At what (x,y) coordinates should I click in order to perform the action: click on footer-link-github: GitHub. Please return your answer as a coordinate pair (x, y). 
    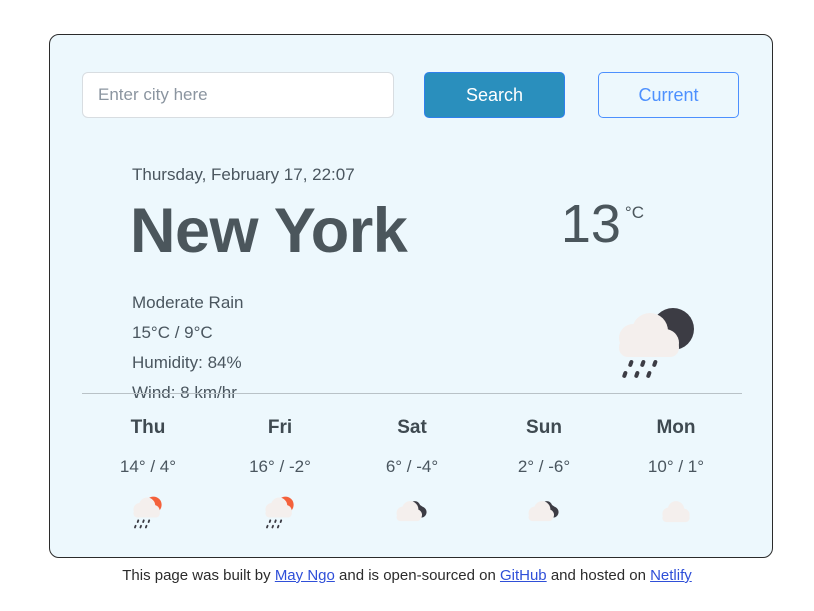
    Looking at the image, I should click on (523, 575).